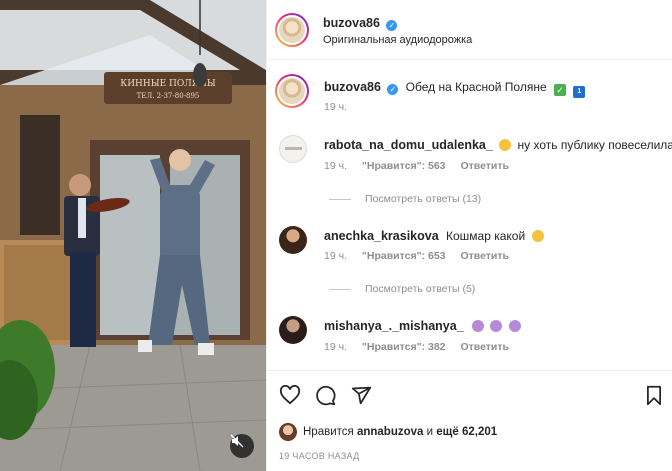  I want to click on caption: buzova86 ✓ Обед на Красной Поляне ✓ 1, so click(455, 89).